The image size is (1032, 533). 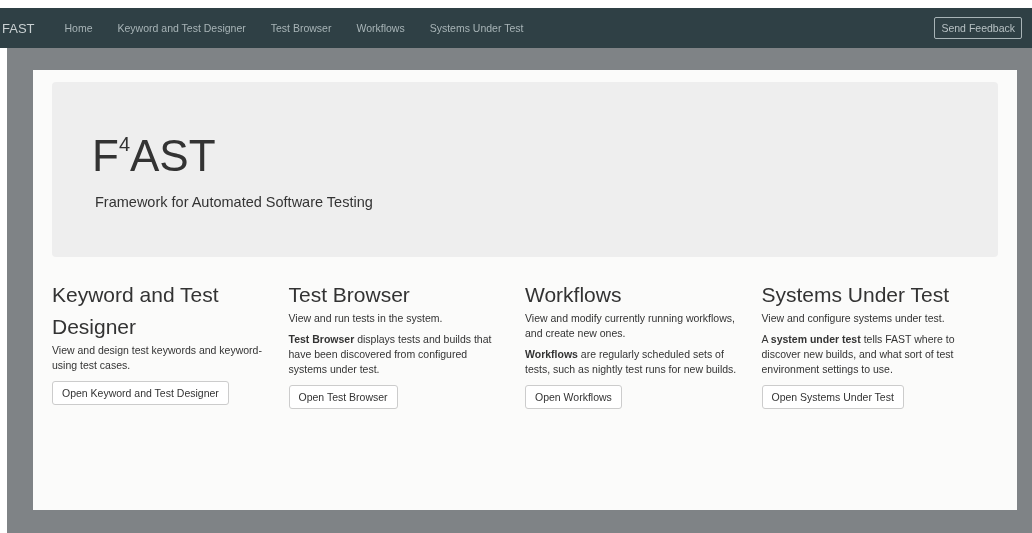 I want to click on send-feedback-button: Send Feedback, so click(x=978, y=28).